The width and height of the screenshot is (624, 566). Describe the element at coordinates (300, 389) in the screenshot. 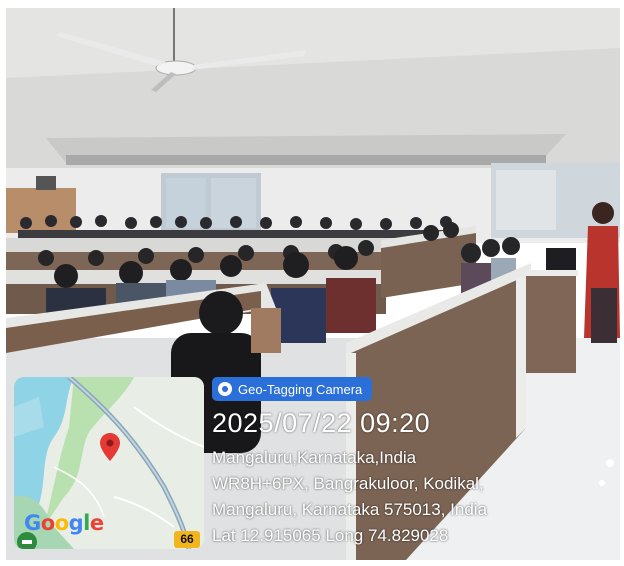

I see `app-name-label: Geo-Tagging Camera` at that location.